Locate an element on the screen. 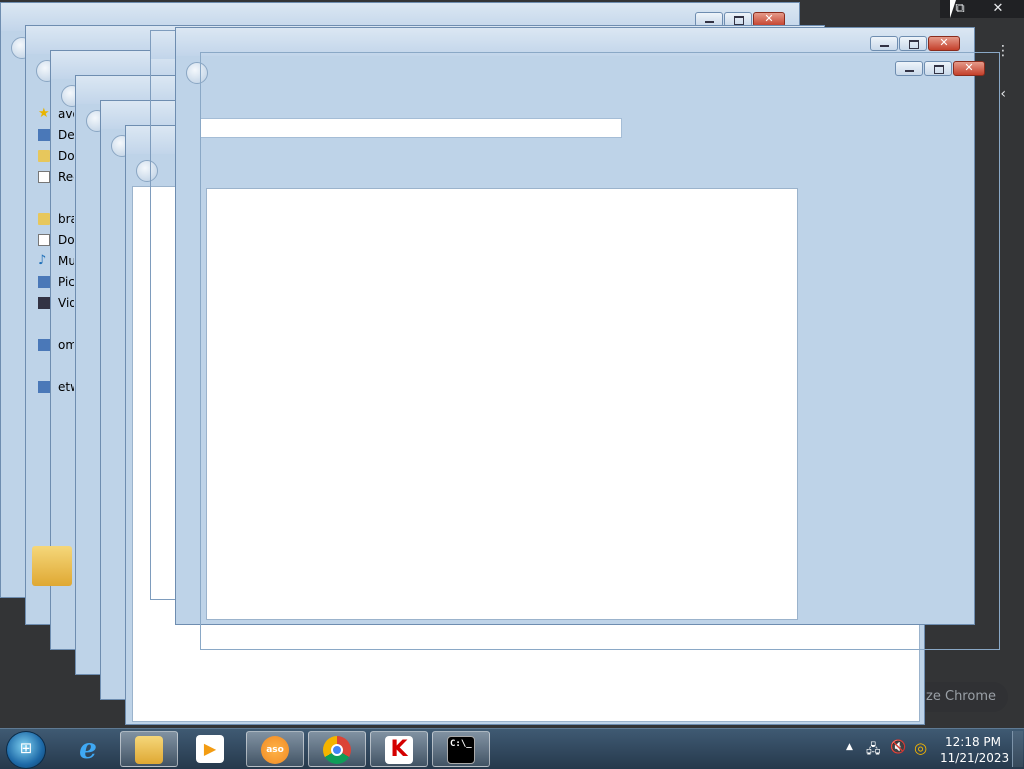  videos-icon is located at coordinates (44, 303).